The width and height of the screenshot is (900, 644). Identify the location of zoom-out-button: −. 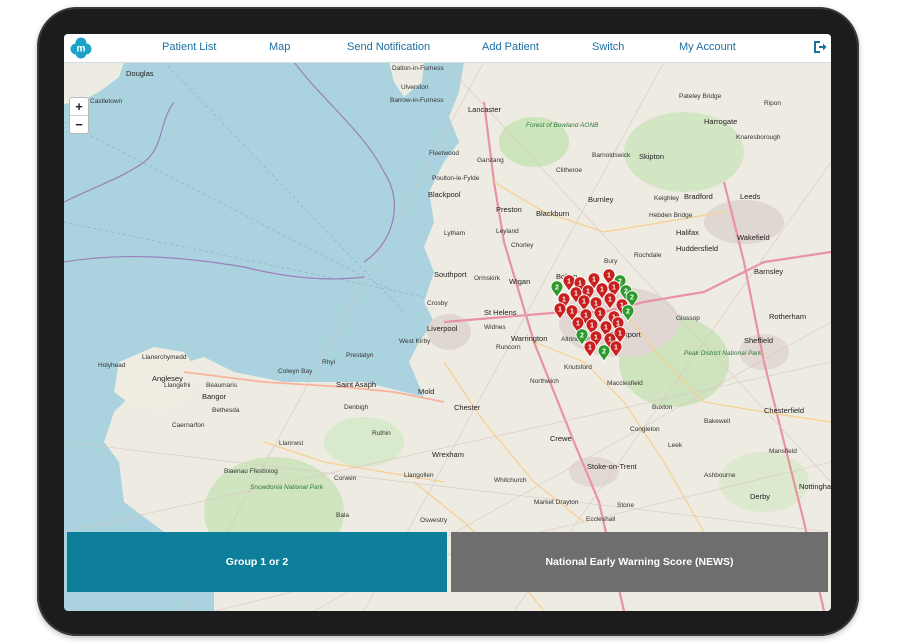
(79, 124).